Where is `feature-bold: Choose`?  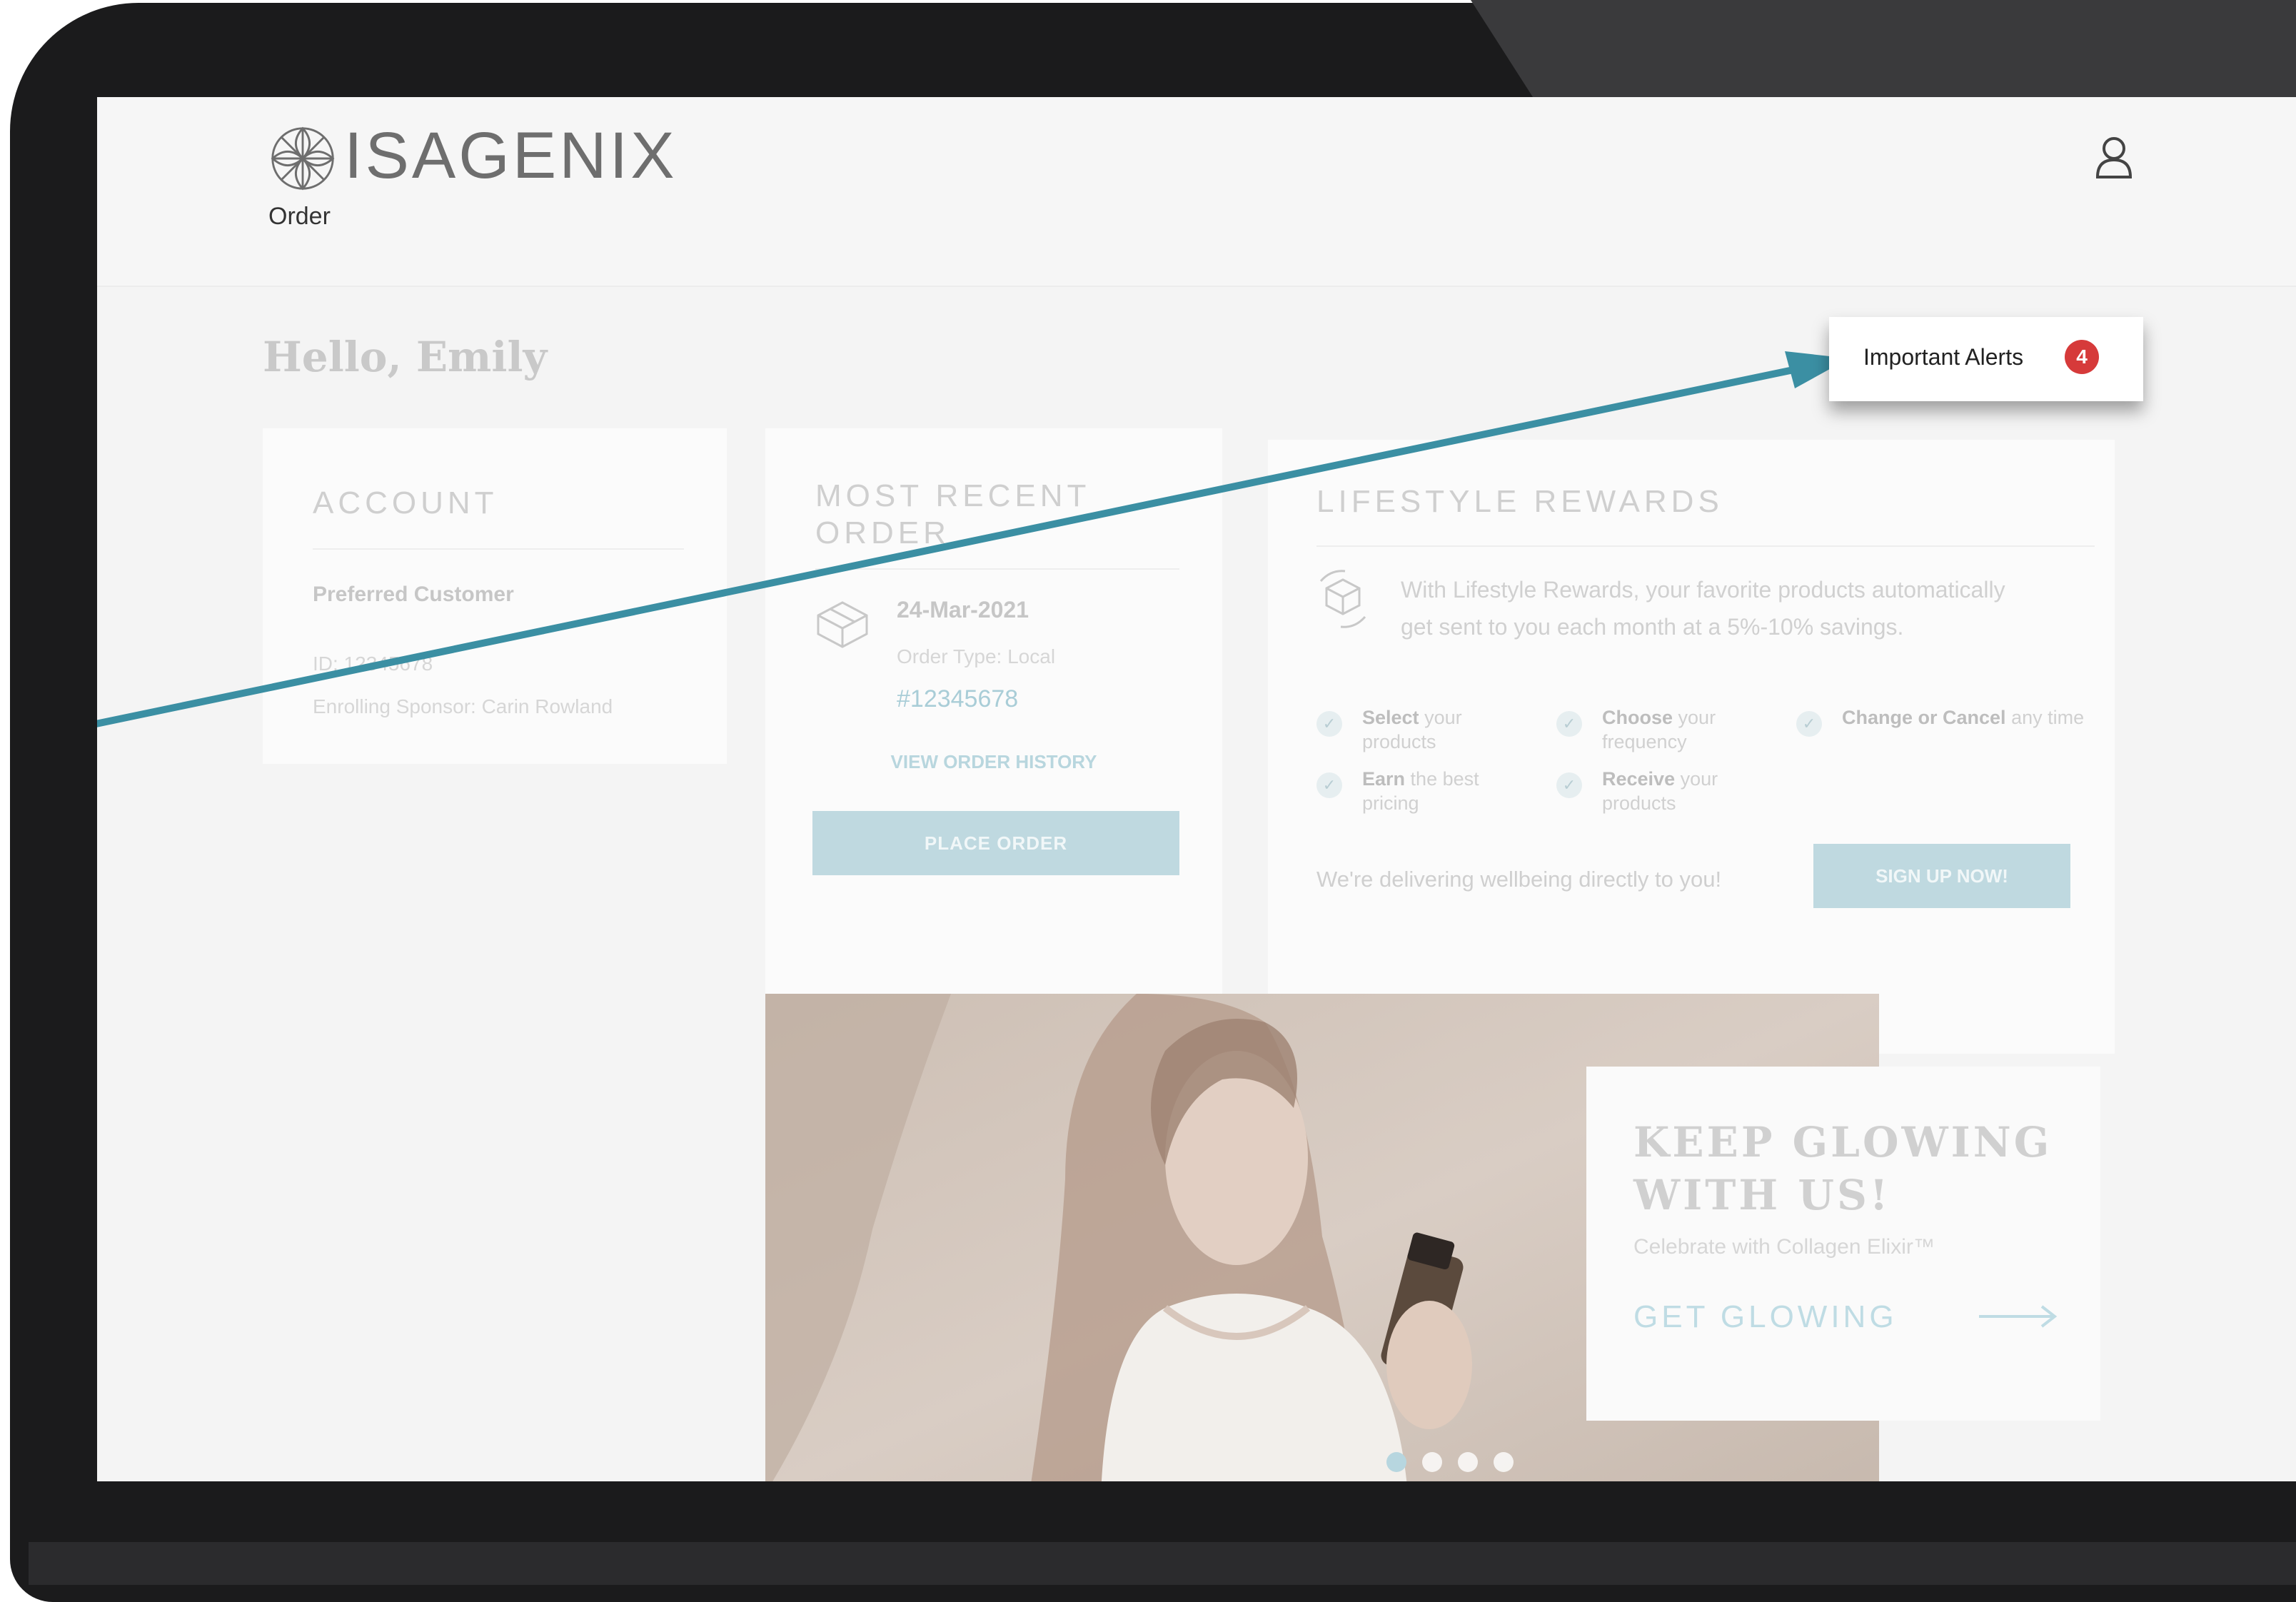 feature-bold: Choose is located at coordinates (1638, 717).